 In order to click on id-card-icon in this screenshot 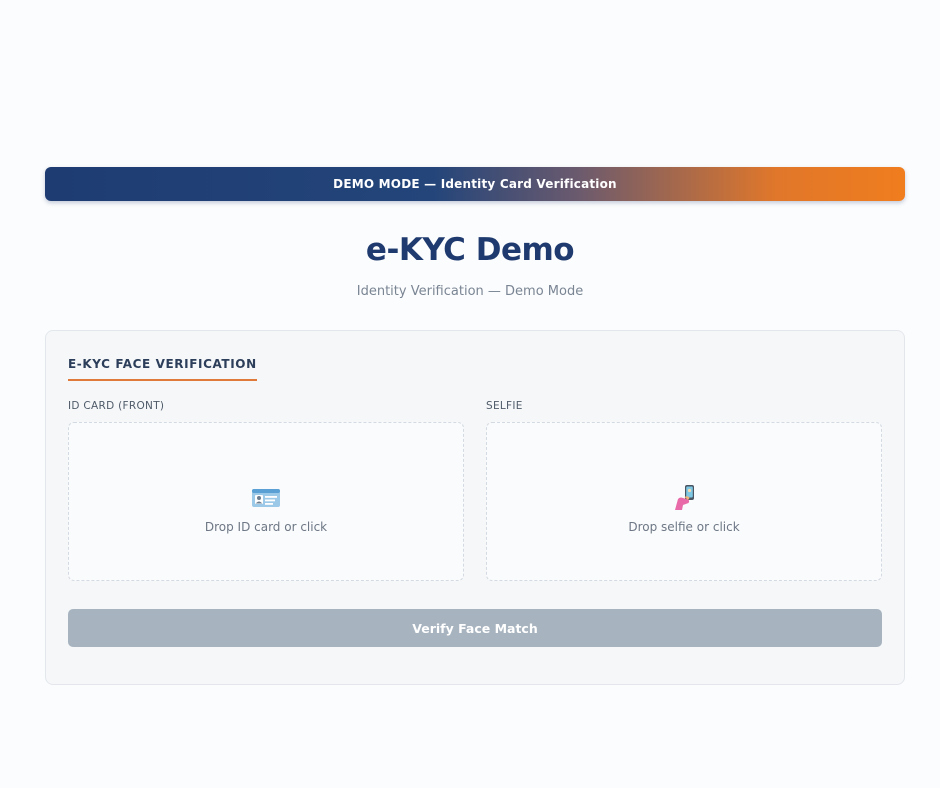, I will do `click(266, 498)`.